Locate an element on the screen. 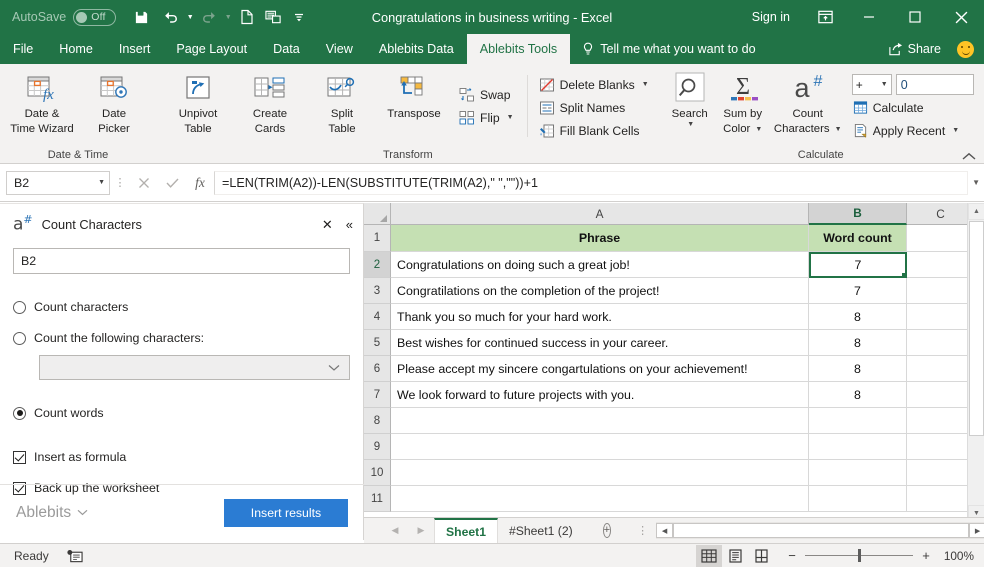  ribbon-display-options-icon is located at coordinates (825, 17).